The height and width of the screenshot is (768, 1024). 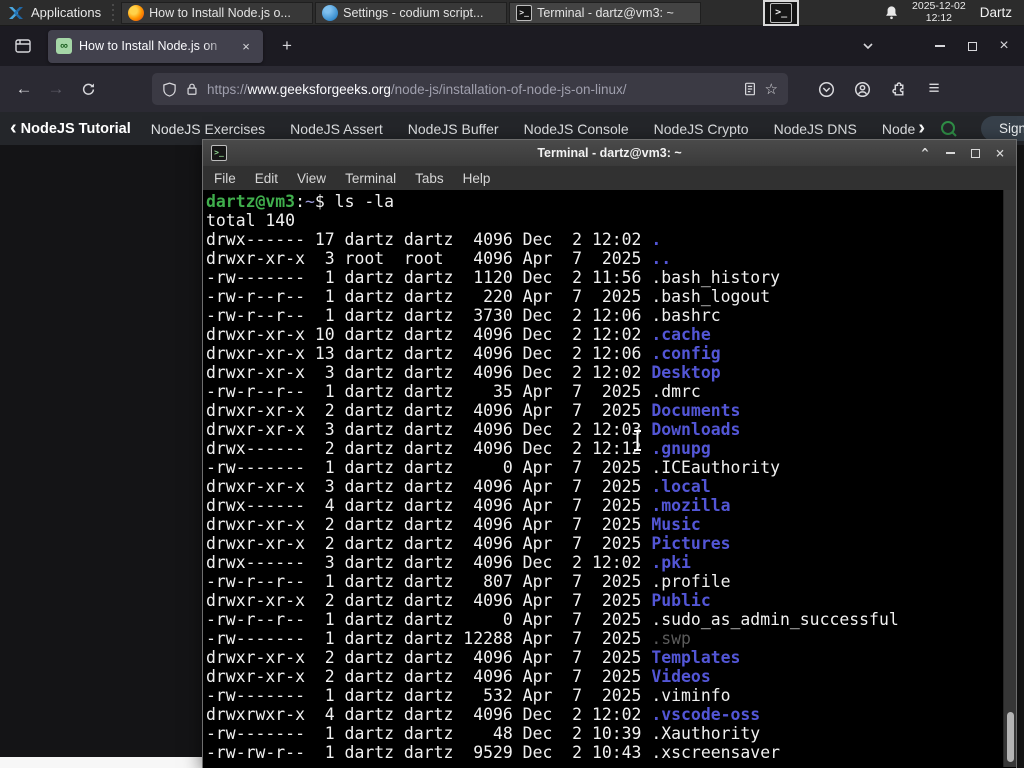 I want to click on terminal-menu-terminal: Terminal, so click(x=370, y=178).